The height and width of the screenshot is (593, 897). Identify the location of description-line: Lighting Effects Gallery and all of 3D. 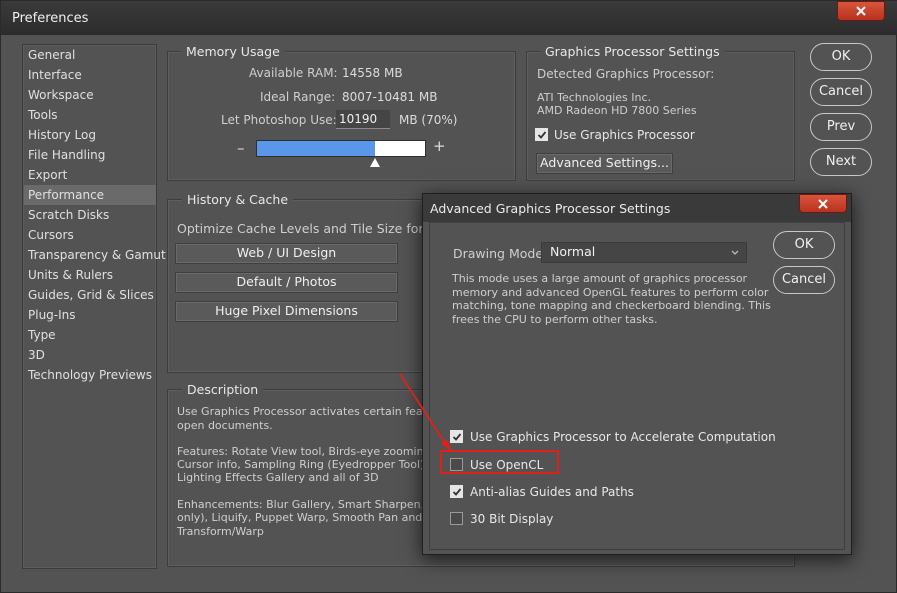
(278, 477).